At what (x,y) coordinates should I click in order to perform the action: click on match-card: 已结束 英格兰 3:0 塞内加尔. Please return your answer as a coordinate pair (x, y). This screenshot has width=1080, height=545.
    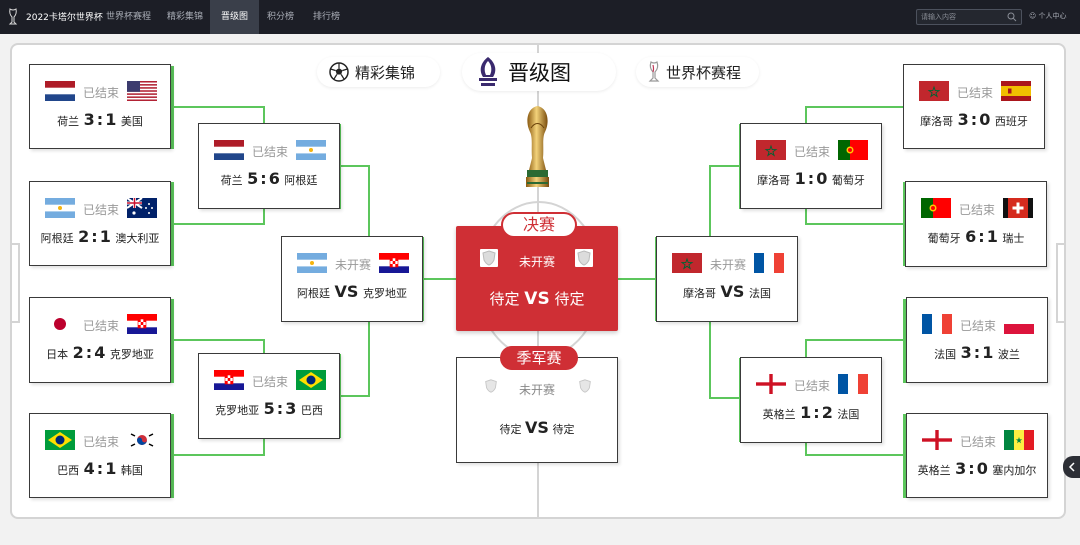
    Looking at the image, I should click on (977, 455).